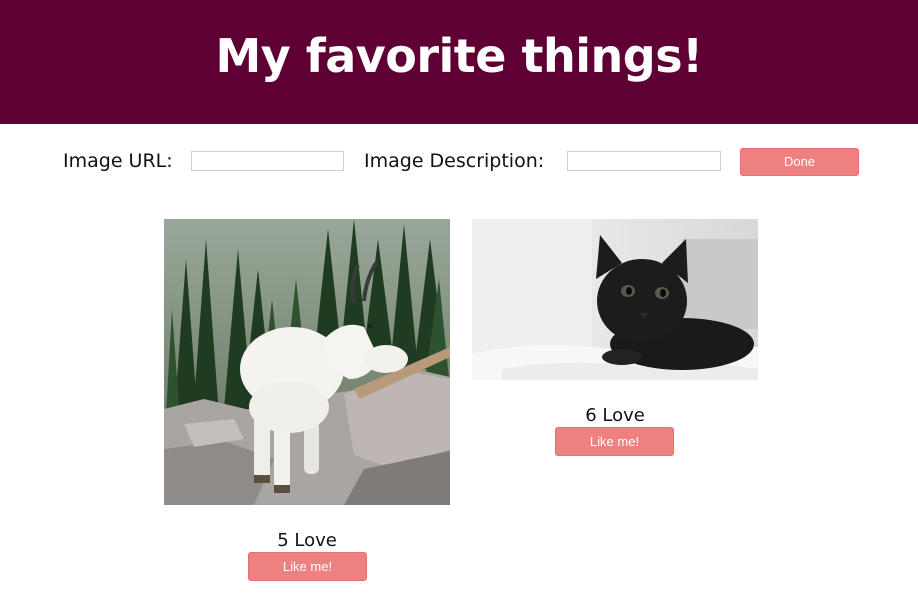 Image resolution: width=918 pixels, height=602 pixels. I want to click on page-title: My favorite things!, so click(459, 56).